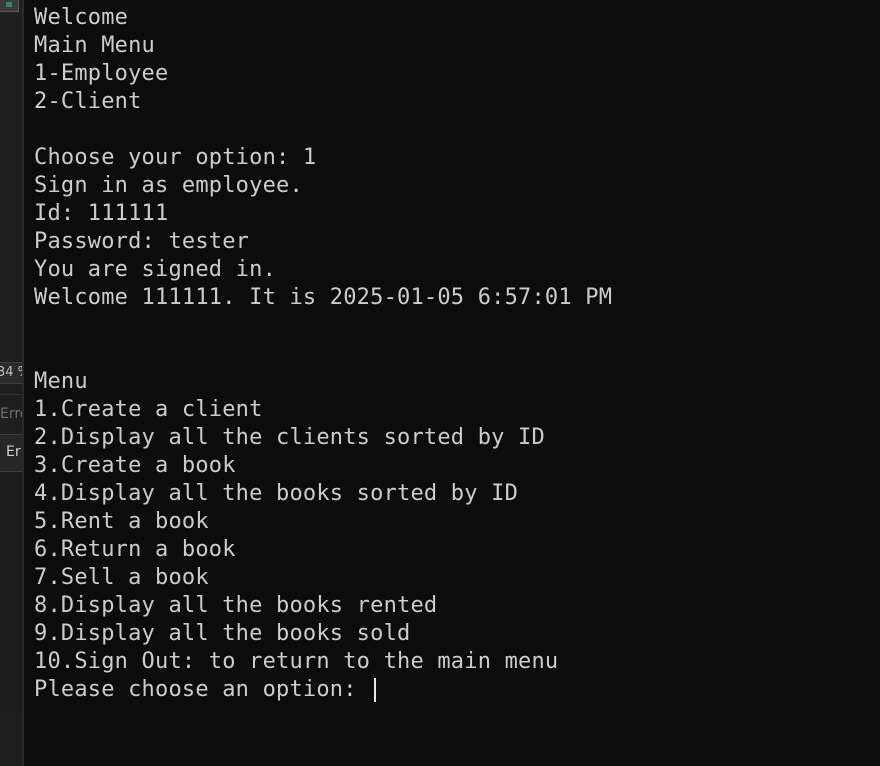  Describe the element at coordinates (202, 689) in the screenshot. I see `console-prompt: Please choose an option:` at that location.